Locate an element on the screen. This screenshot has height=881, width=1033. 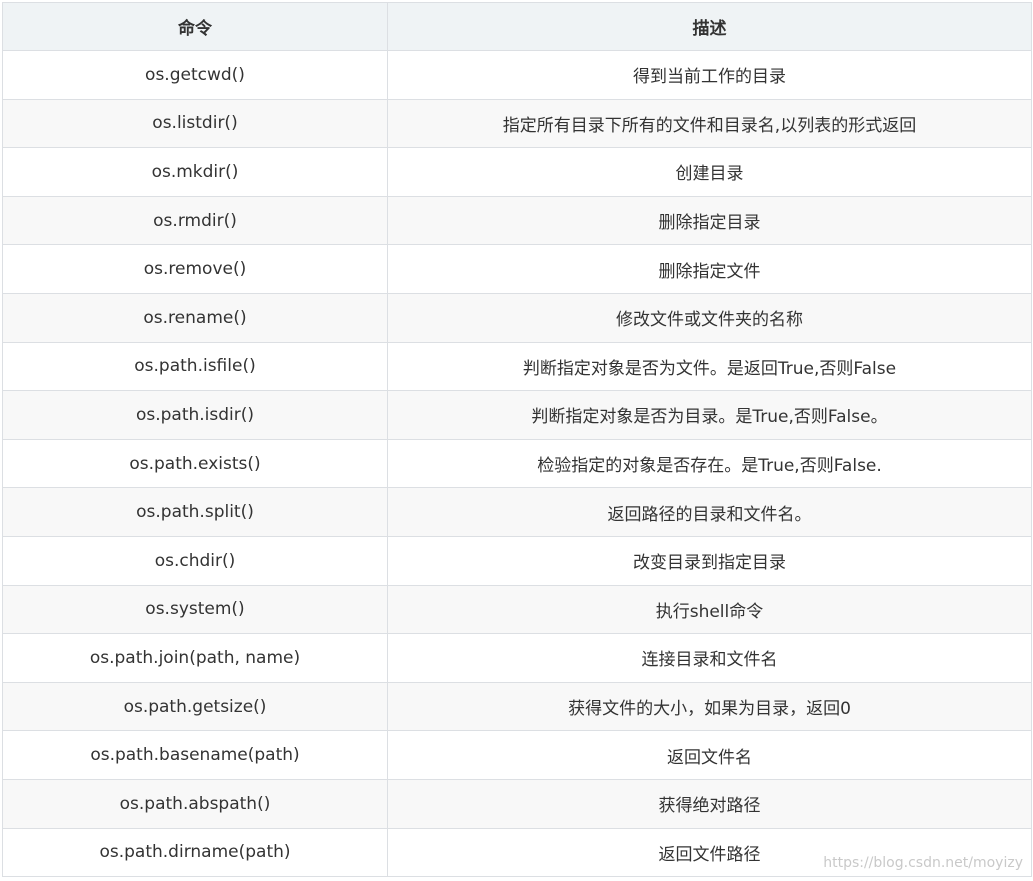
description-cell: 删除指定目录 is located at coordinates (709, 220).